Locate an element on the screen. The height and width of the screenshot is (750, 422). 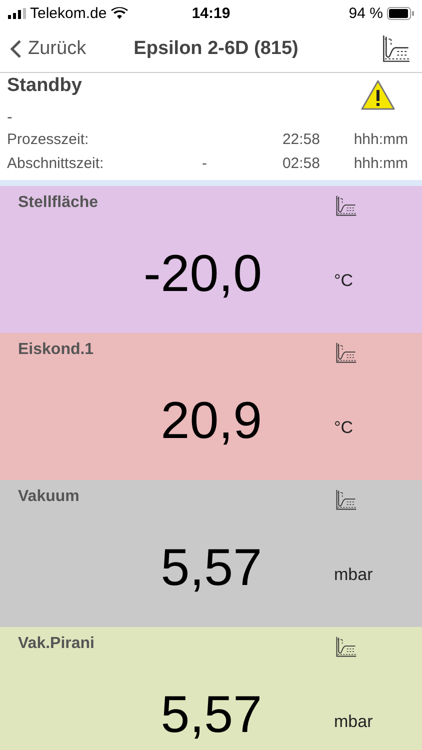
time-value: 02:58 is located at coordinates (301, 163).